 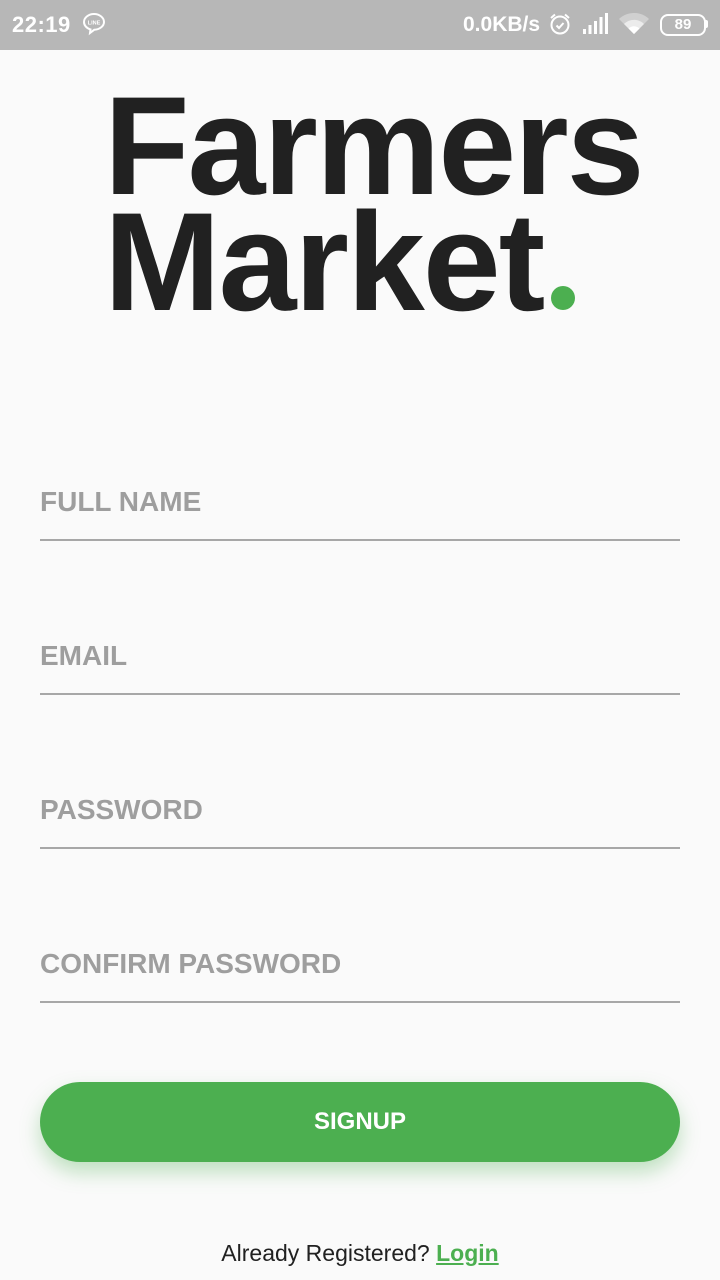 I want to click on status-bar: 22:19 LINE 0.0KB/s 89, so click(x=360, y=25).